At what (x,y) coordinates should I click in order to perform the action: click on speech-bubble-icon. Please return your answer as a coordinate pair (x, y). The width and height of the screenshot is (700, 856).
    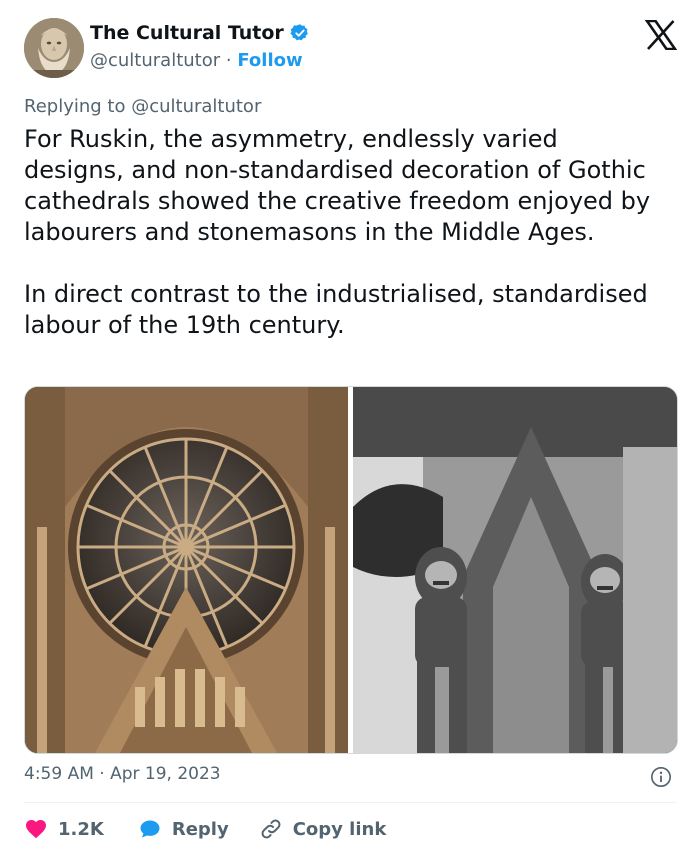
    Looking at the image, I should click on (150, 829).